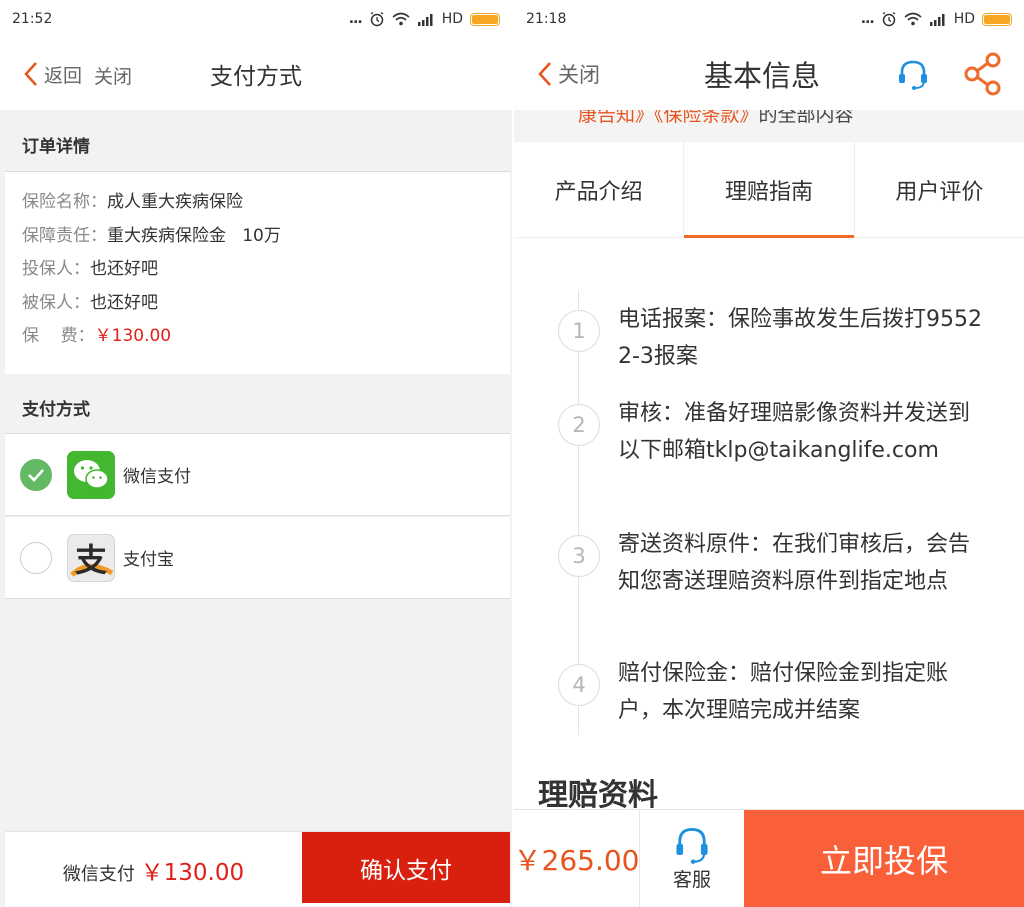 The height and width of the screenshot is (907, 1024). I want to click on customer-service-button: 客服, so click(692, 858).